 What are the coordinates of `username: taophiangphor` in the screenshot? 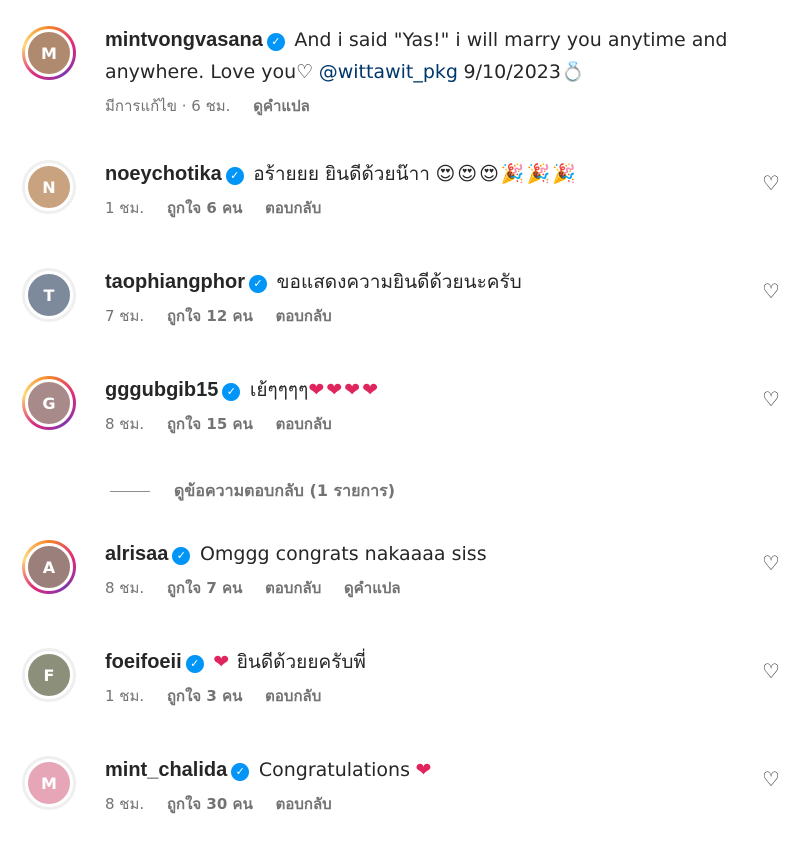 It's located at (175, 282).